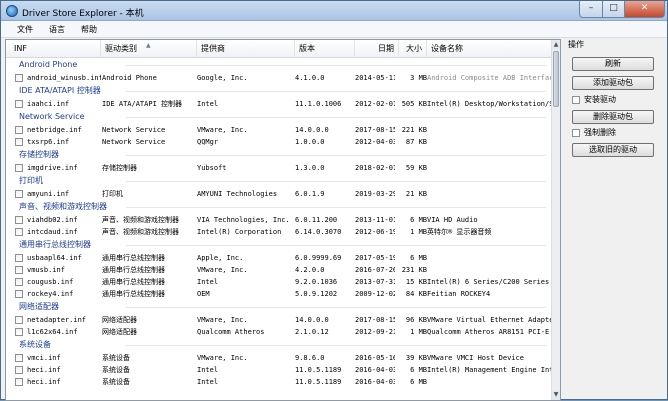  I want to click on scroll-up-icon: ▲, so click(556, 45).